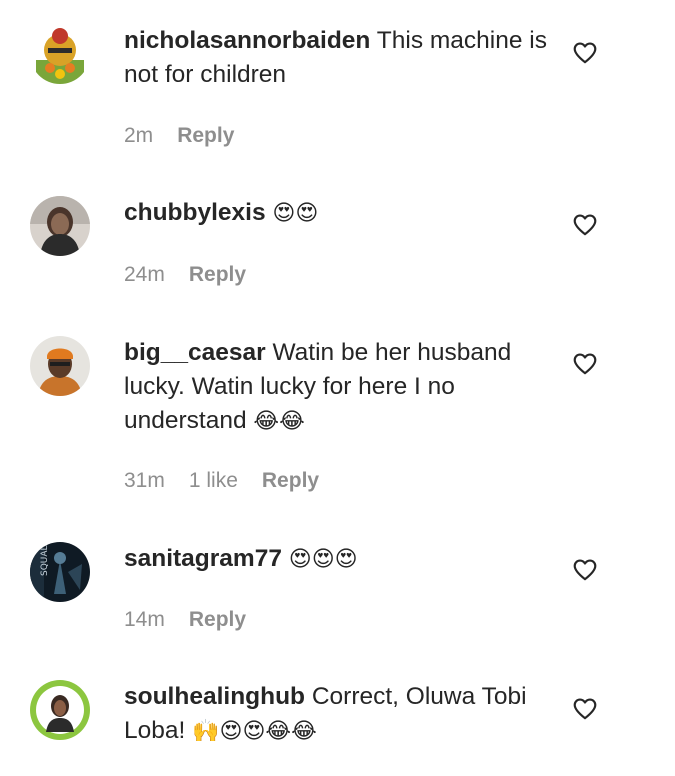  Describe the element at coordinates (295, 213) in the screenshot. I see `comment-emojis: 😍😍` at that location.